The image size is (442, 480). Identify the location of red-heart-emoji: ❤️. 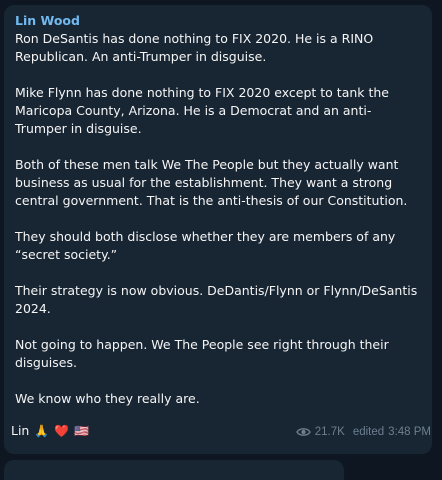
(62, 431).